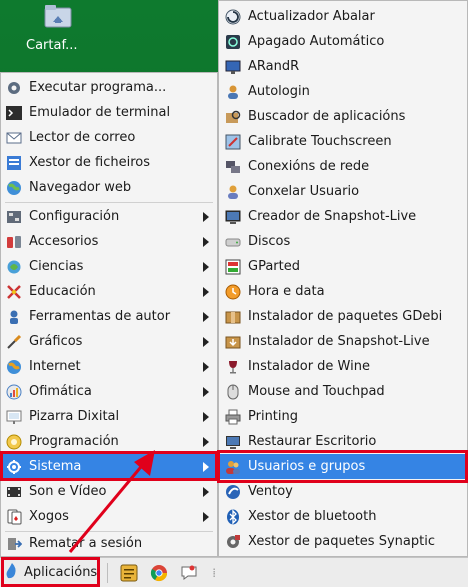  I want to click on submenu-item-label: Autologin, so click(279, 91).